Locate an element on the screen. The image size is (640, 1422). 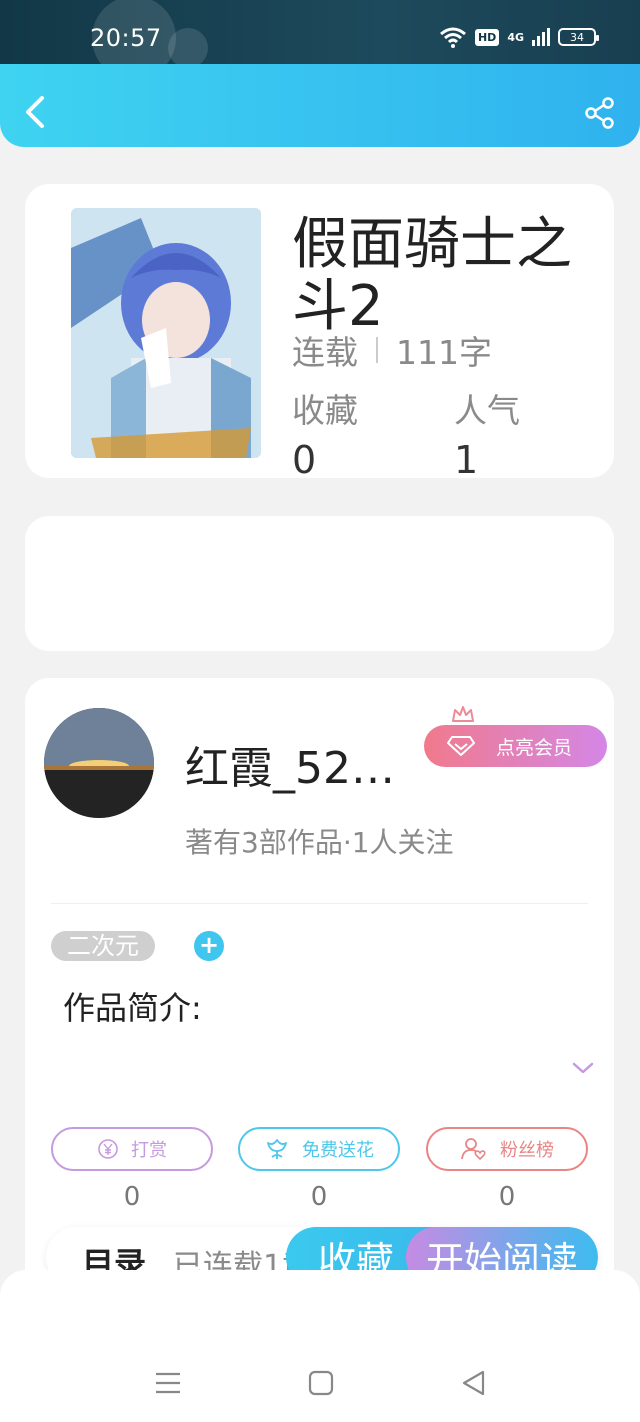
crown-icon is located at coordinates (463, 714).